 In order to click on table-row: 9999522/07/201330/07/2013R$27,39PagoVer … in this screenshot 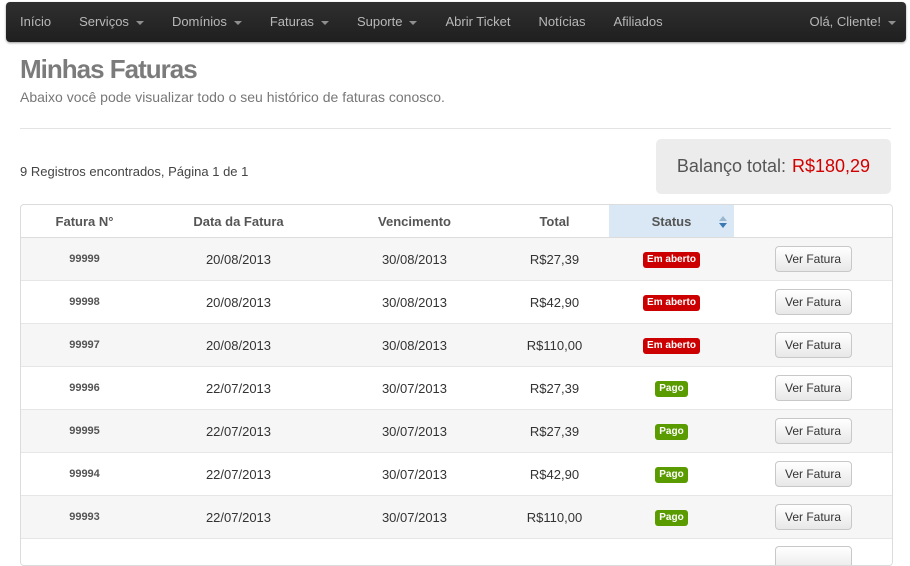, I will do `click(456, 431)`.